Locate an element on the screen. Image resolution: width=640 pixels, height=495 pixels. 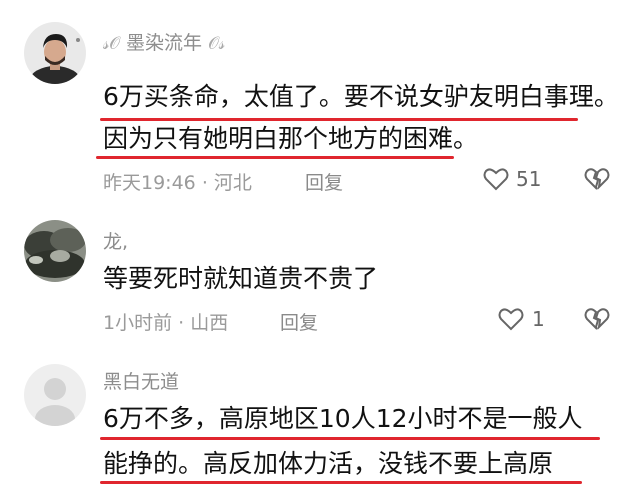
username: 龙, is located at coordinates (115, 240).